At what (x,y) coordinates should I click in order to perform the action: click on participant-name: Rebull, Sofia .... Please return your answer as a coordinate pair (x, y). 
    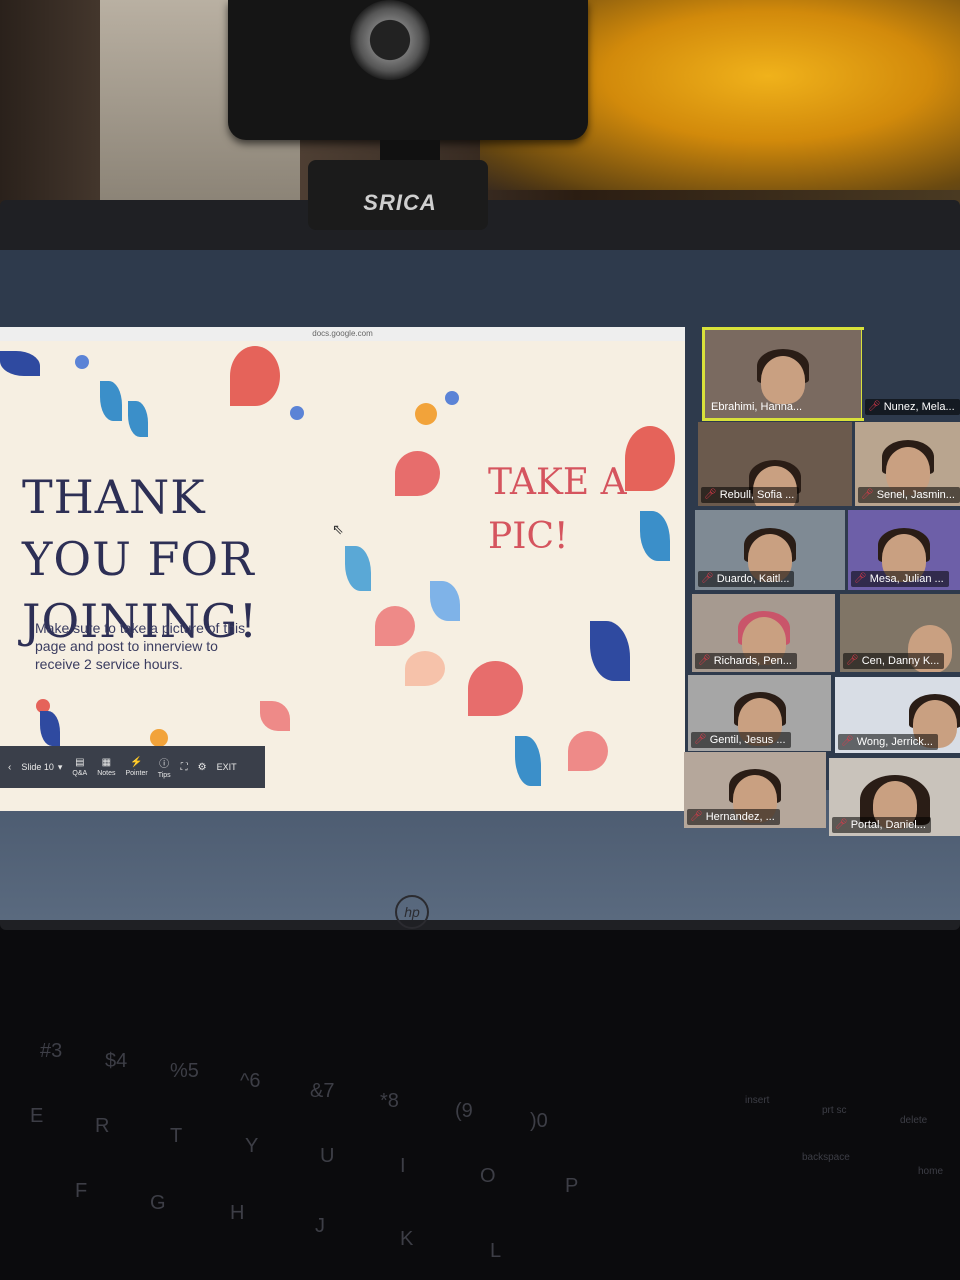
    Looking at the image, I should click on (757, 495).